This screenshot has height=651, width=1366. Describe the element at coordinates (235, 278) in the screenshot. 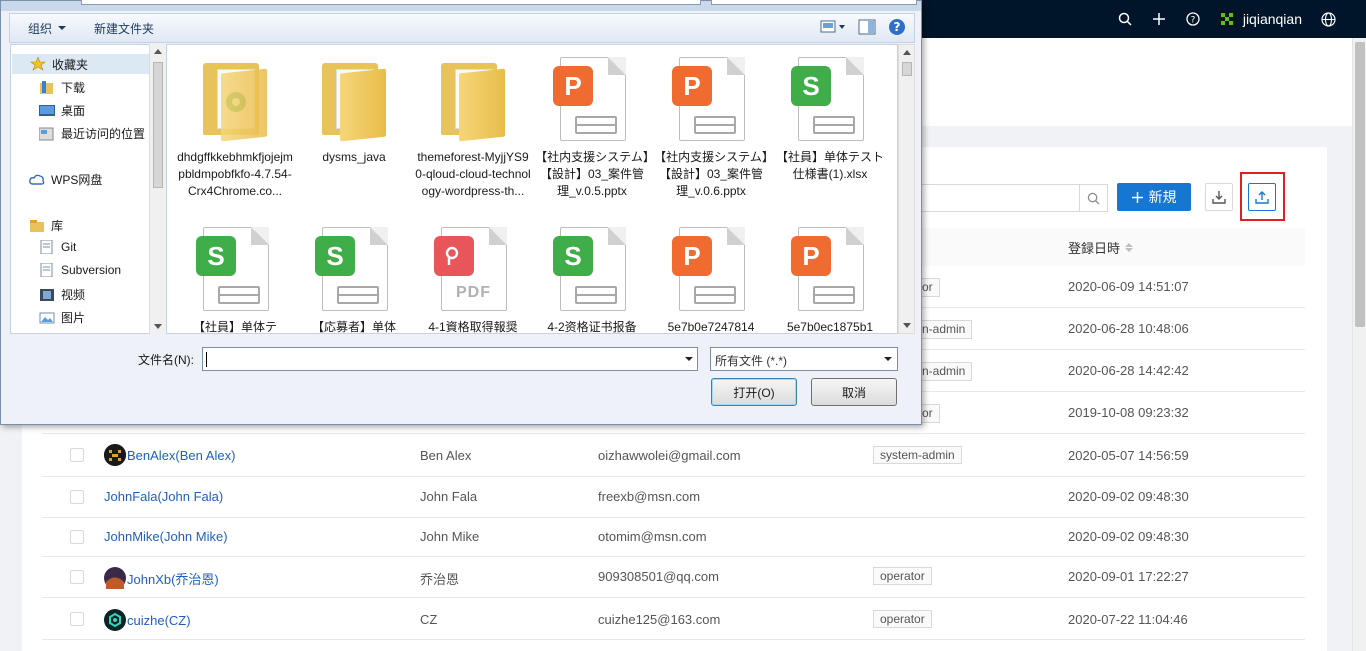

I see `file-item: S 【社員】单体テ` at that location.